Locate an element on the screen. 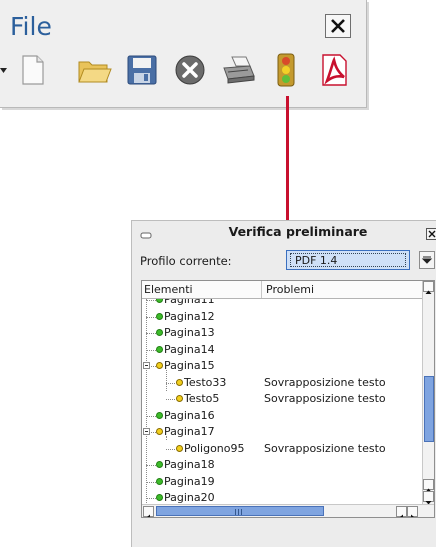 This screenshot has height=547, width=436. connector-line is located at coordinates (287, 160).